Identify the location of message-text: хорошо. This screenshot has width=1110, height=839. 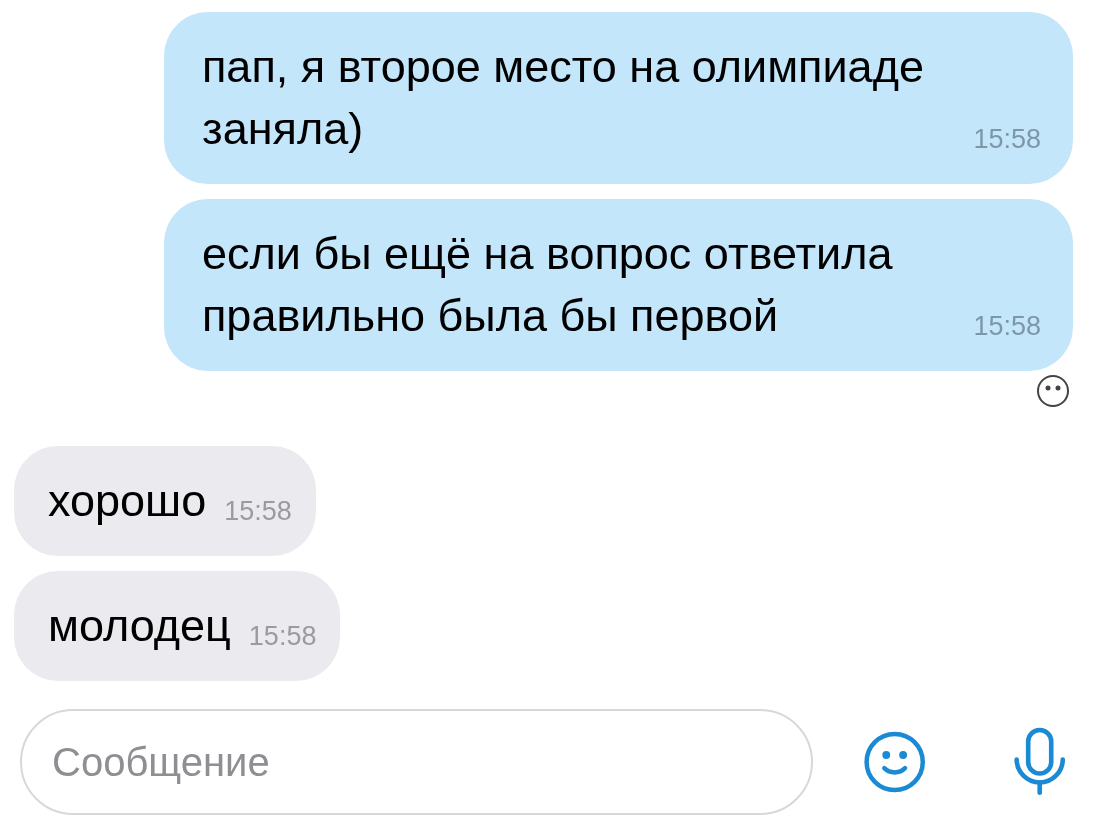
(127, 501).